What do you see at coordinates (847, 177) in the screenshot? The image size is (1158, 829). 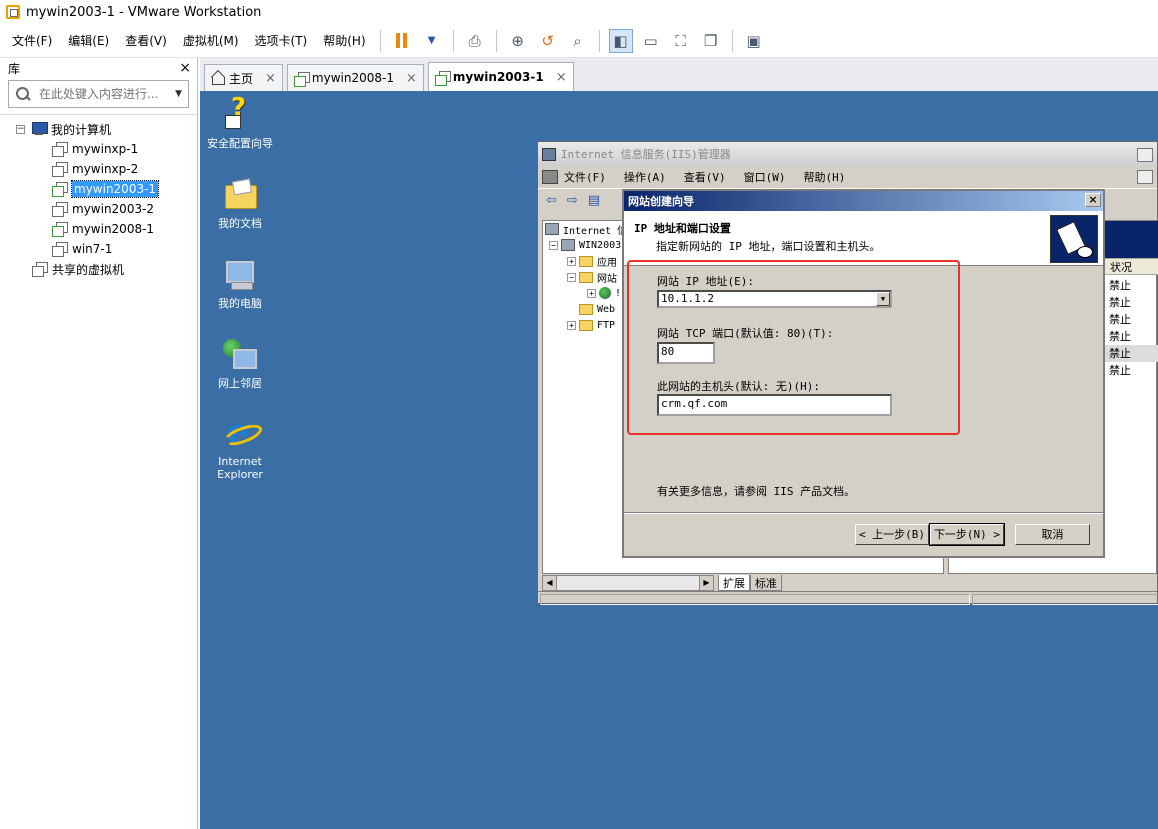 I see `iis-menubar: 文件(F) 操作(A) 查看(V) 窗口(W) 帮助(H)` at bounding box center [847, 177].